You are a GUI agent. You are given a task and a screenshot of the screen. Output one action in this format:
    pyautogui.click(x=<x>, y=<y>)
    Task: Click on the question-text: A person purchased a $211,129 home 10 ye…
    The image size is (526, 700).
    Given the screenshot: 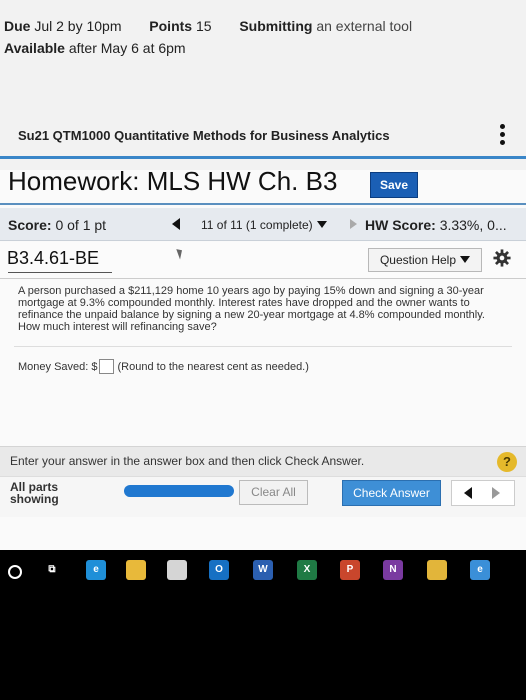 What is the action you would take?
    pyautogui.click(x=251, y=309)
    